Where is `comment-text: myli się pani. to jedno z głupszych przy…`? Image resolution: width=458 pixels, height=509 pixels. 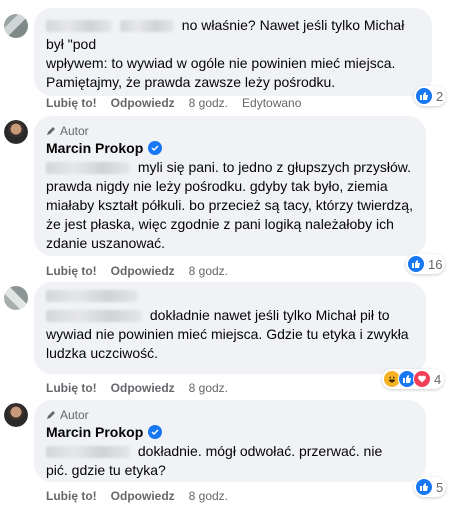 comment-text: myli się pani. to jedno z głupszych przy… is located at coordinates (274, 167).